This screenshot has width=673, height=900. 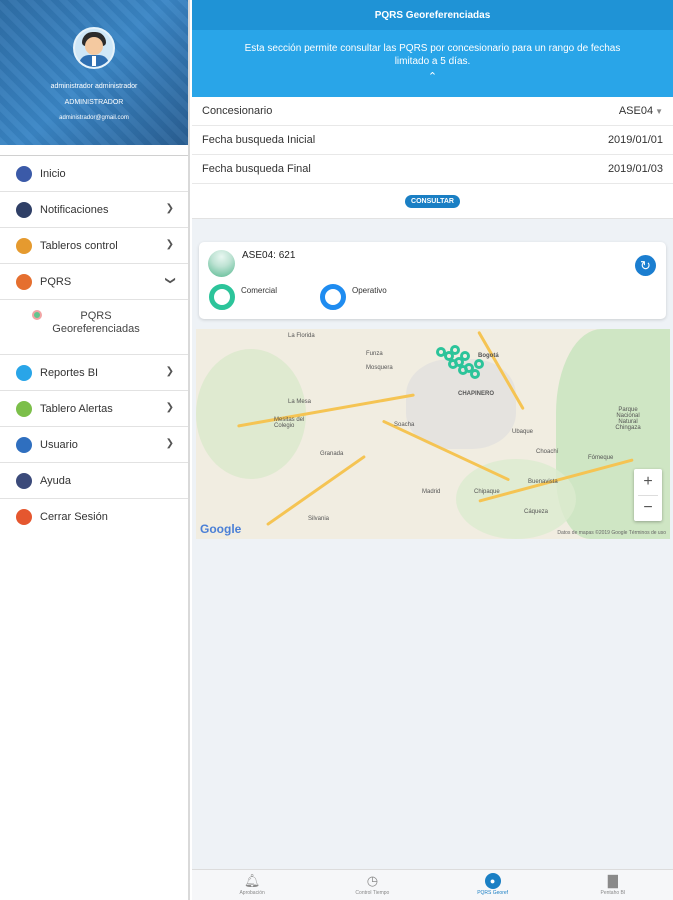 I want to click on tab-control-tiempo: ◷ Control Tiempo, so click(x=372, y=885).